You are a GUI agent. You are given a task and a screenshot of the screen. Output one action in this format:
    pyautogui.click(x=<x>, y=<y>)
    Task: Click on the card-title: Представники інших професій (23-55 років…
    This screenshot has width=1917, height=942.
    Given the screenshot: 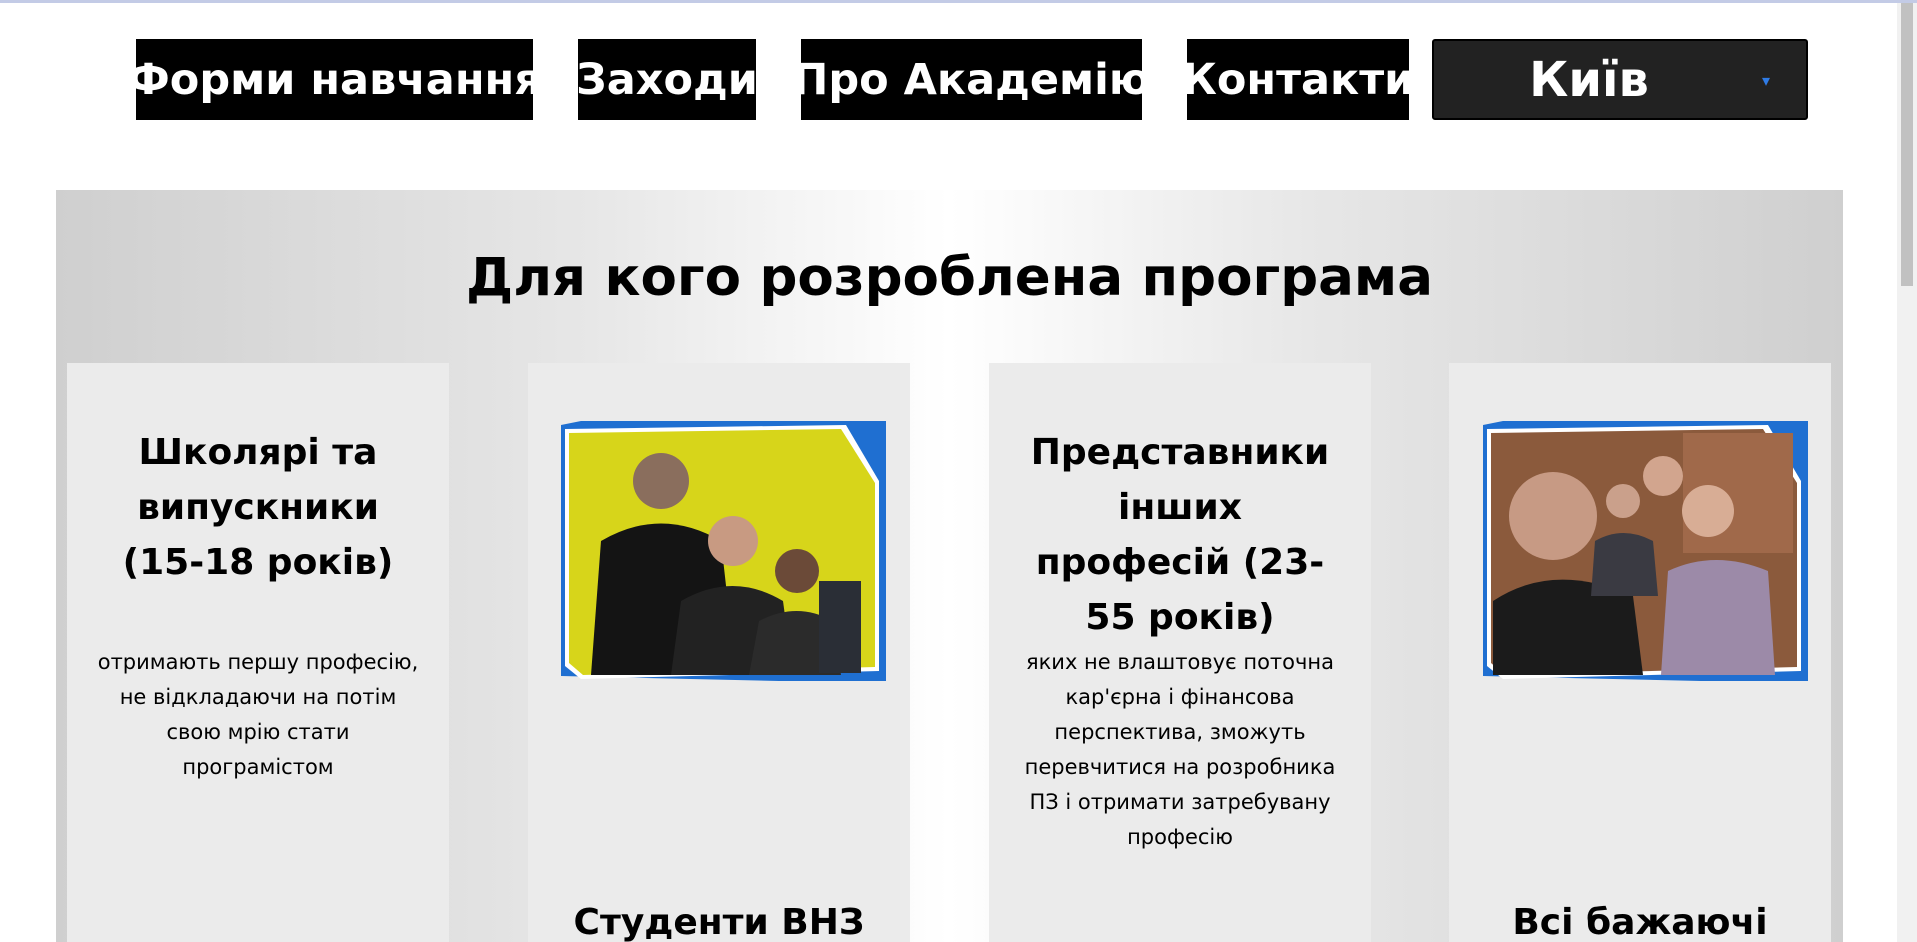 What is the action you would take?
    pyautogui.click(x=1180, y=535)
    